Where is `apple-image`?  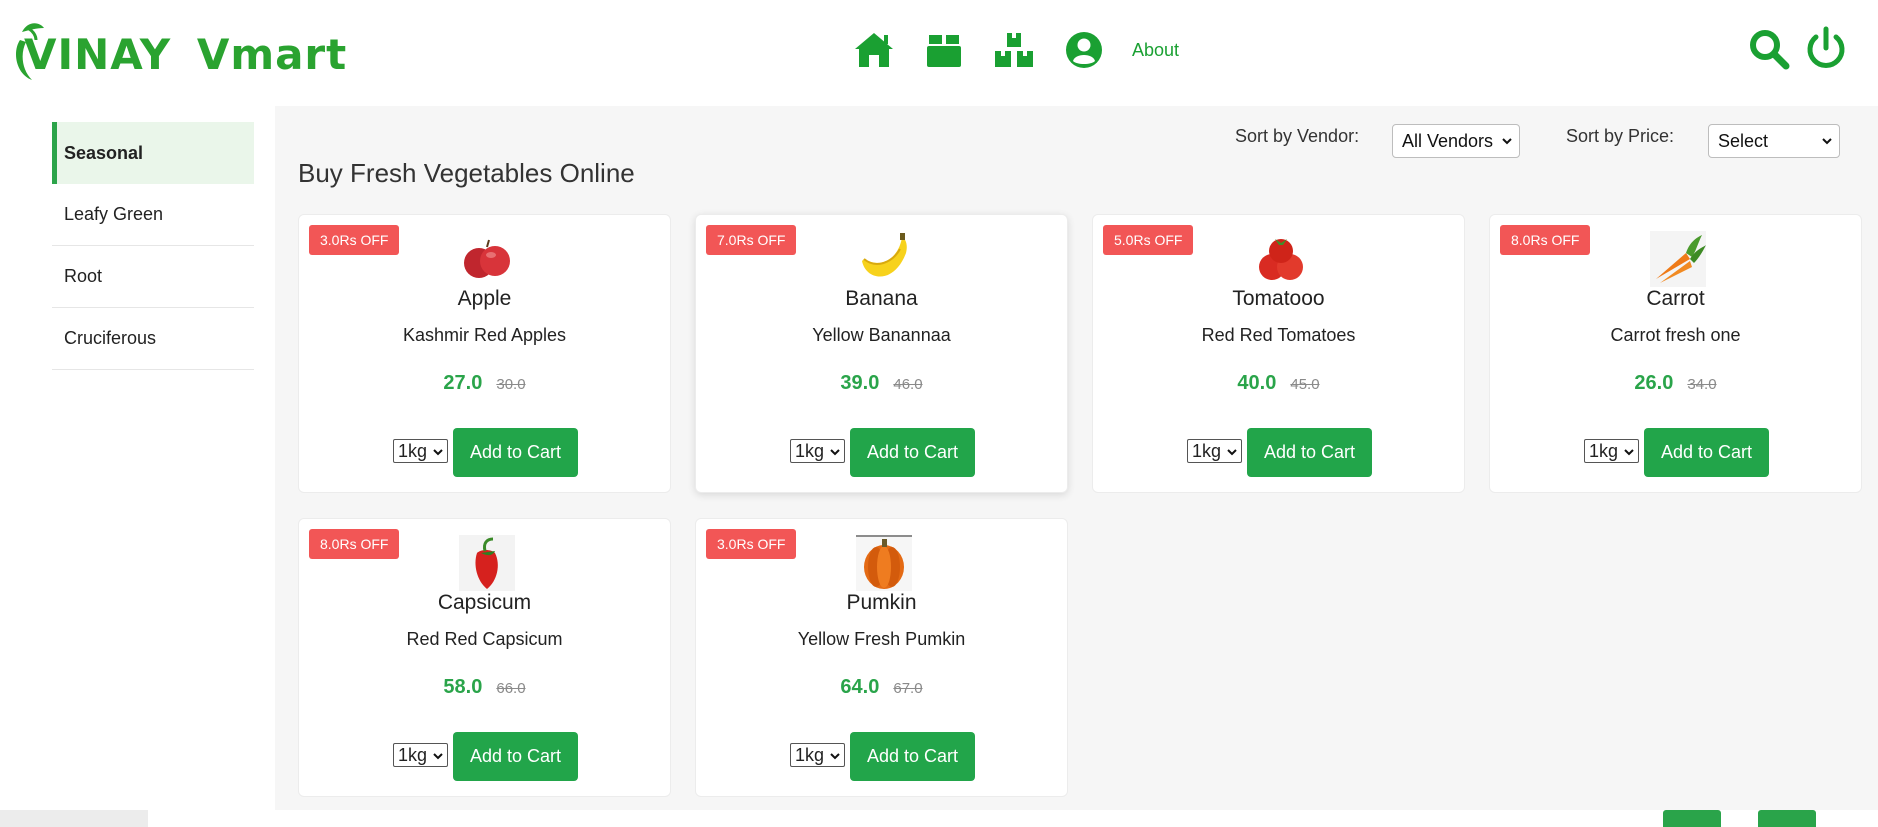 apple-image is located at coordinates (487, 259).